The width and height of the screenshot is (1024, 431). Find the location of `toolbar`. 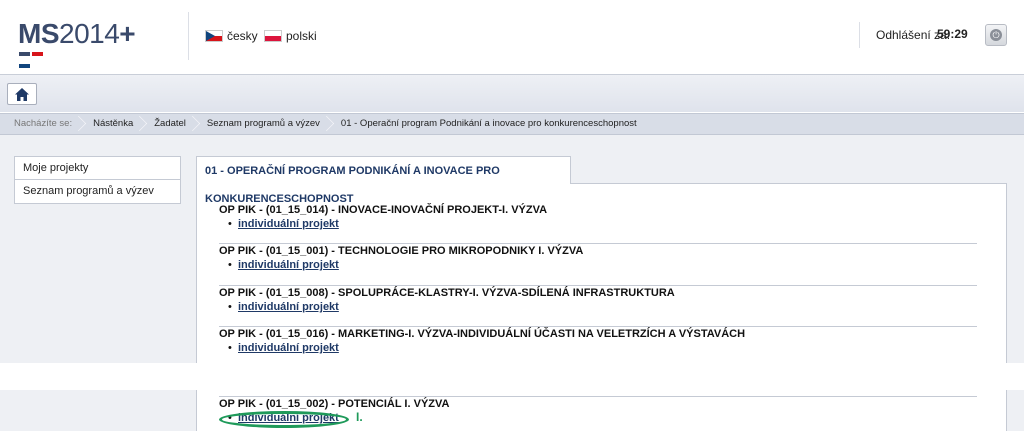

toolbar is located at coordinates (512, 93).